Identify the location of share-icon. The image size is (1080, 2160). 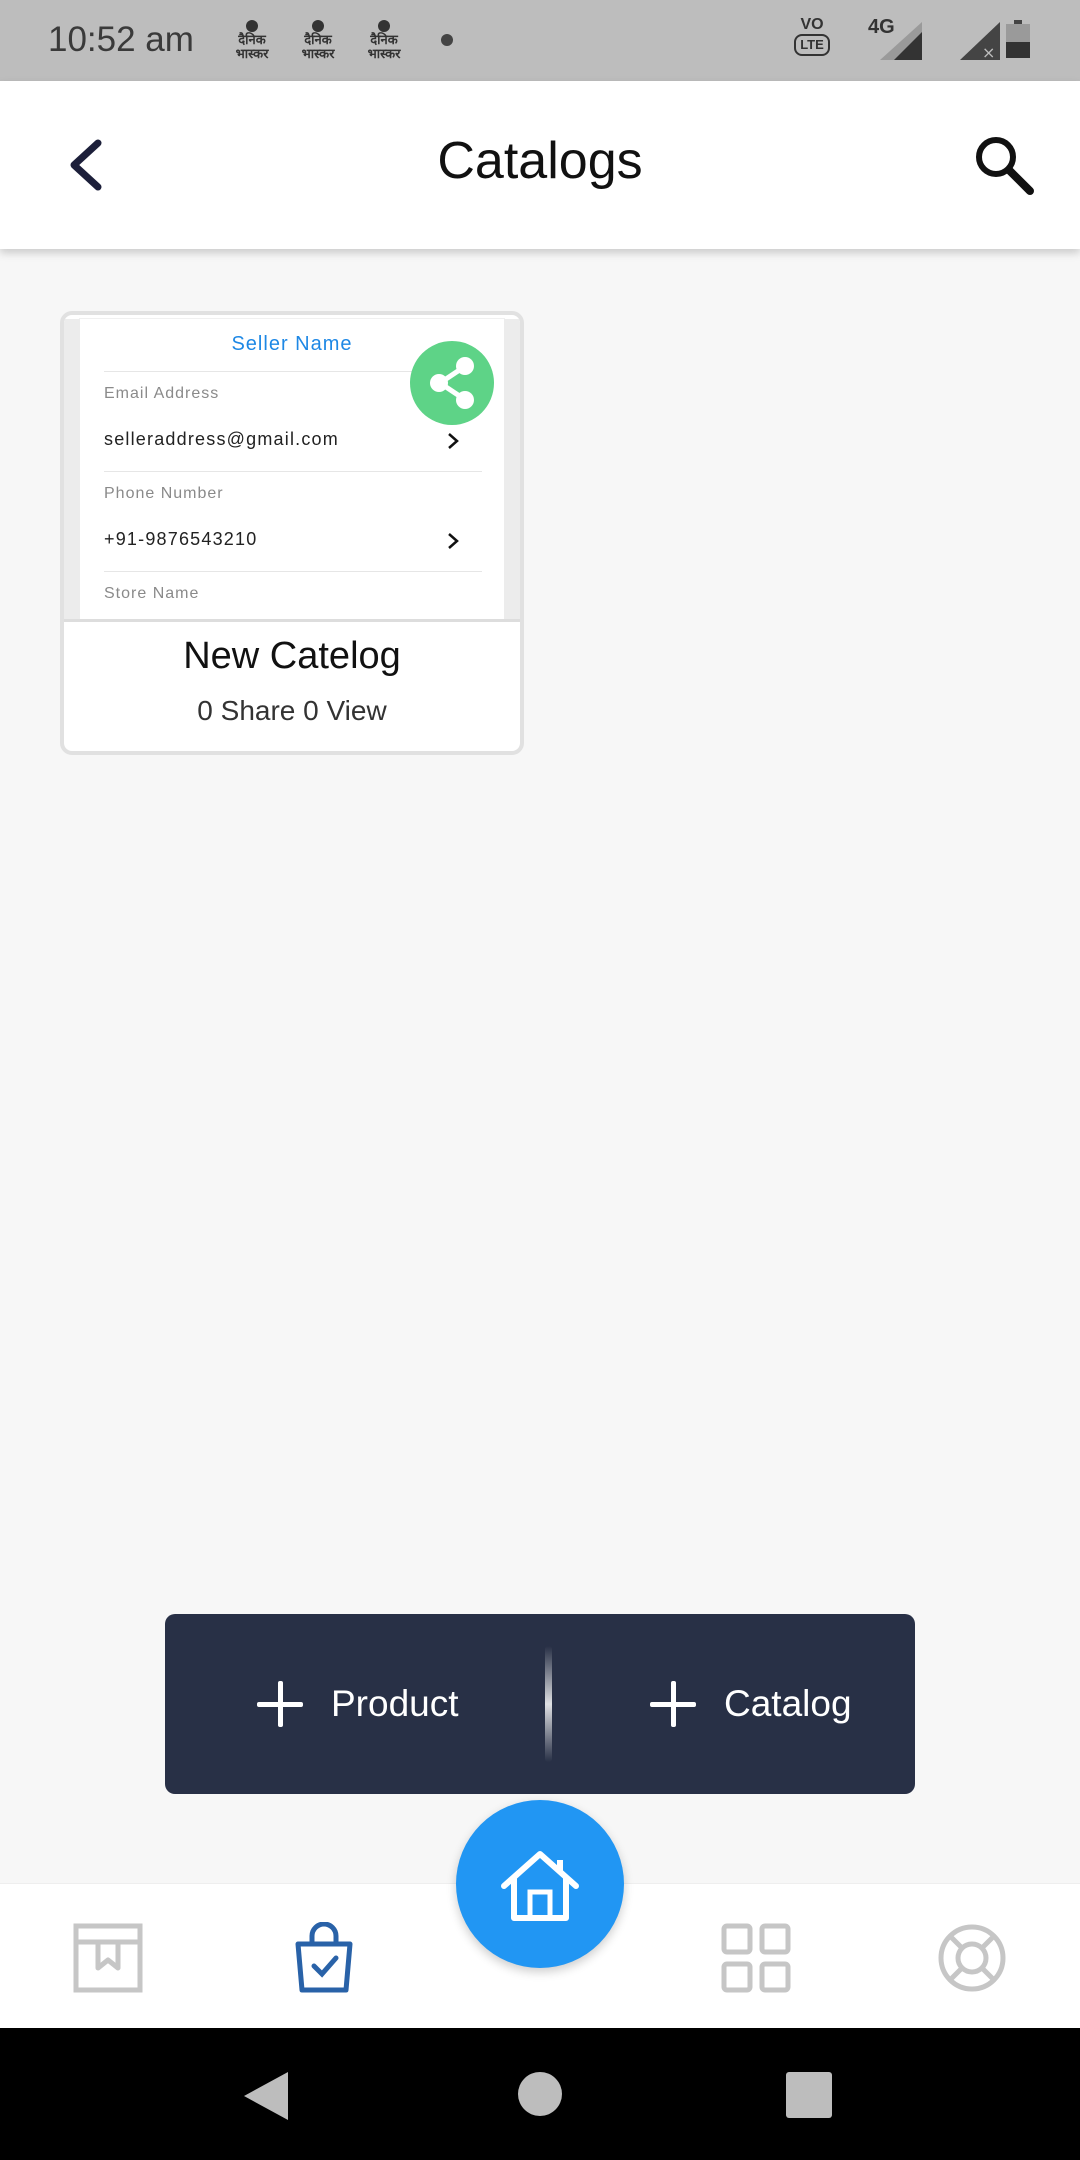
(452, 383).